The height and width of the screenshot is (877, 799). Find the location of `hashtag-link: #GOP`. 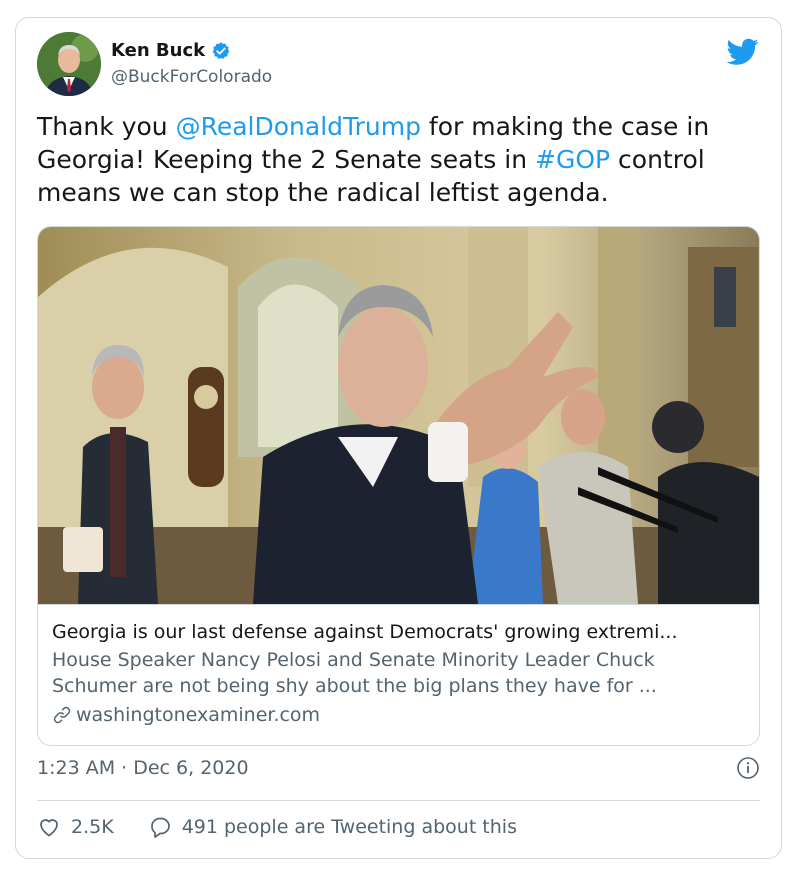

hashtag-link: #GOP is located at coordinates (572, 159).